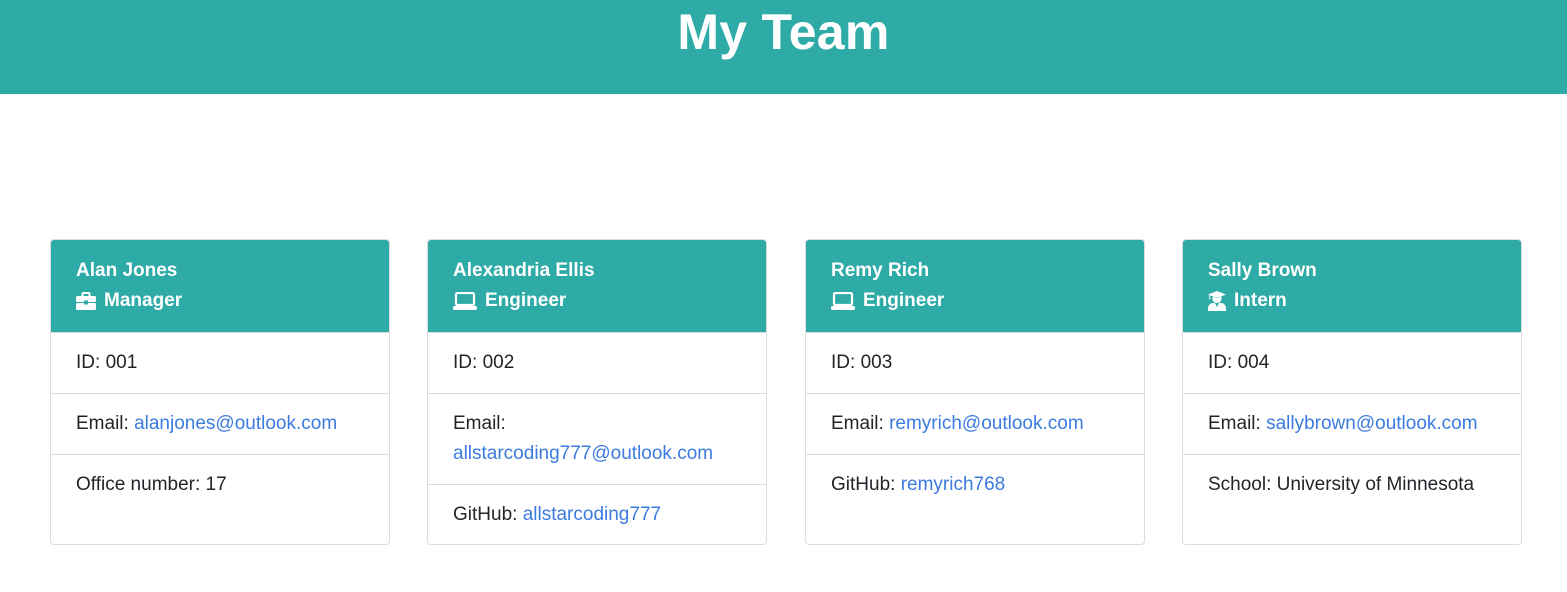  What do you see at coordinates (583, 453) in the screenshot?
I see `email-link: allstarcoding777@outlook.com` at bounding box center [583, 453].